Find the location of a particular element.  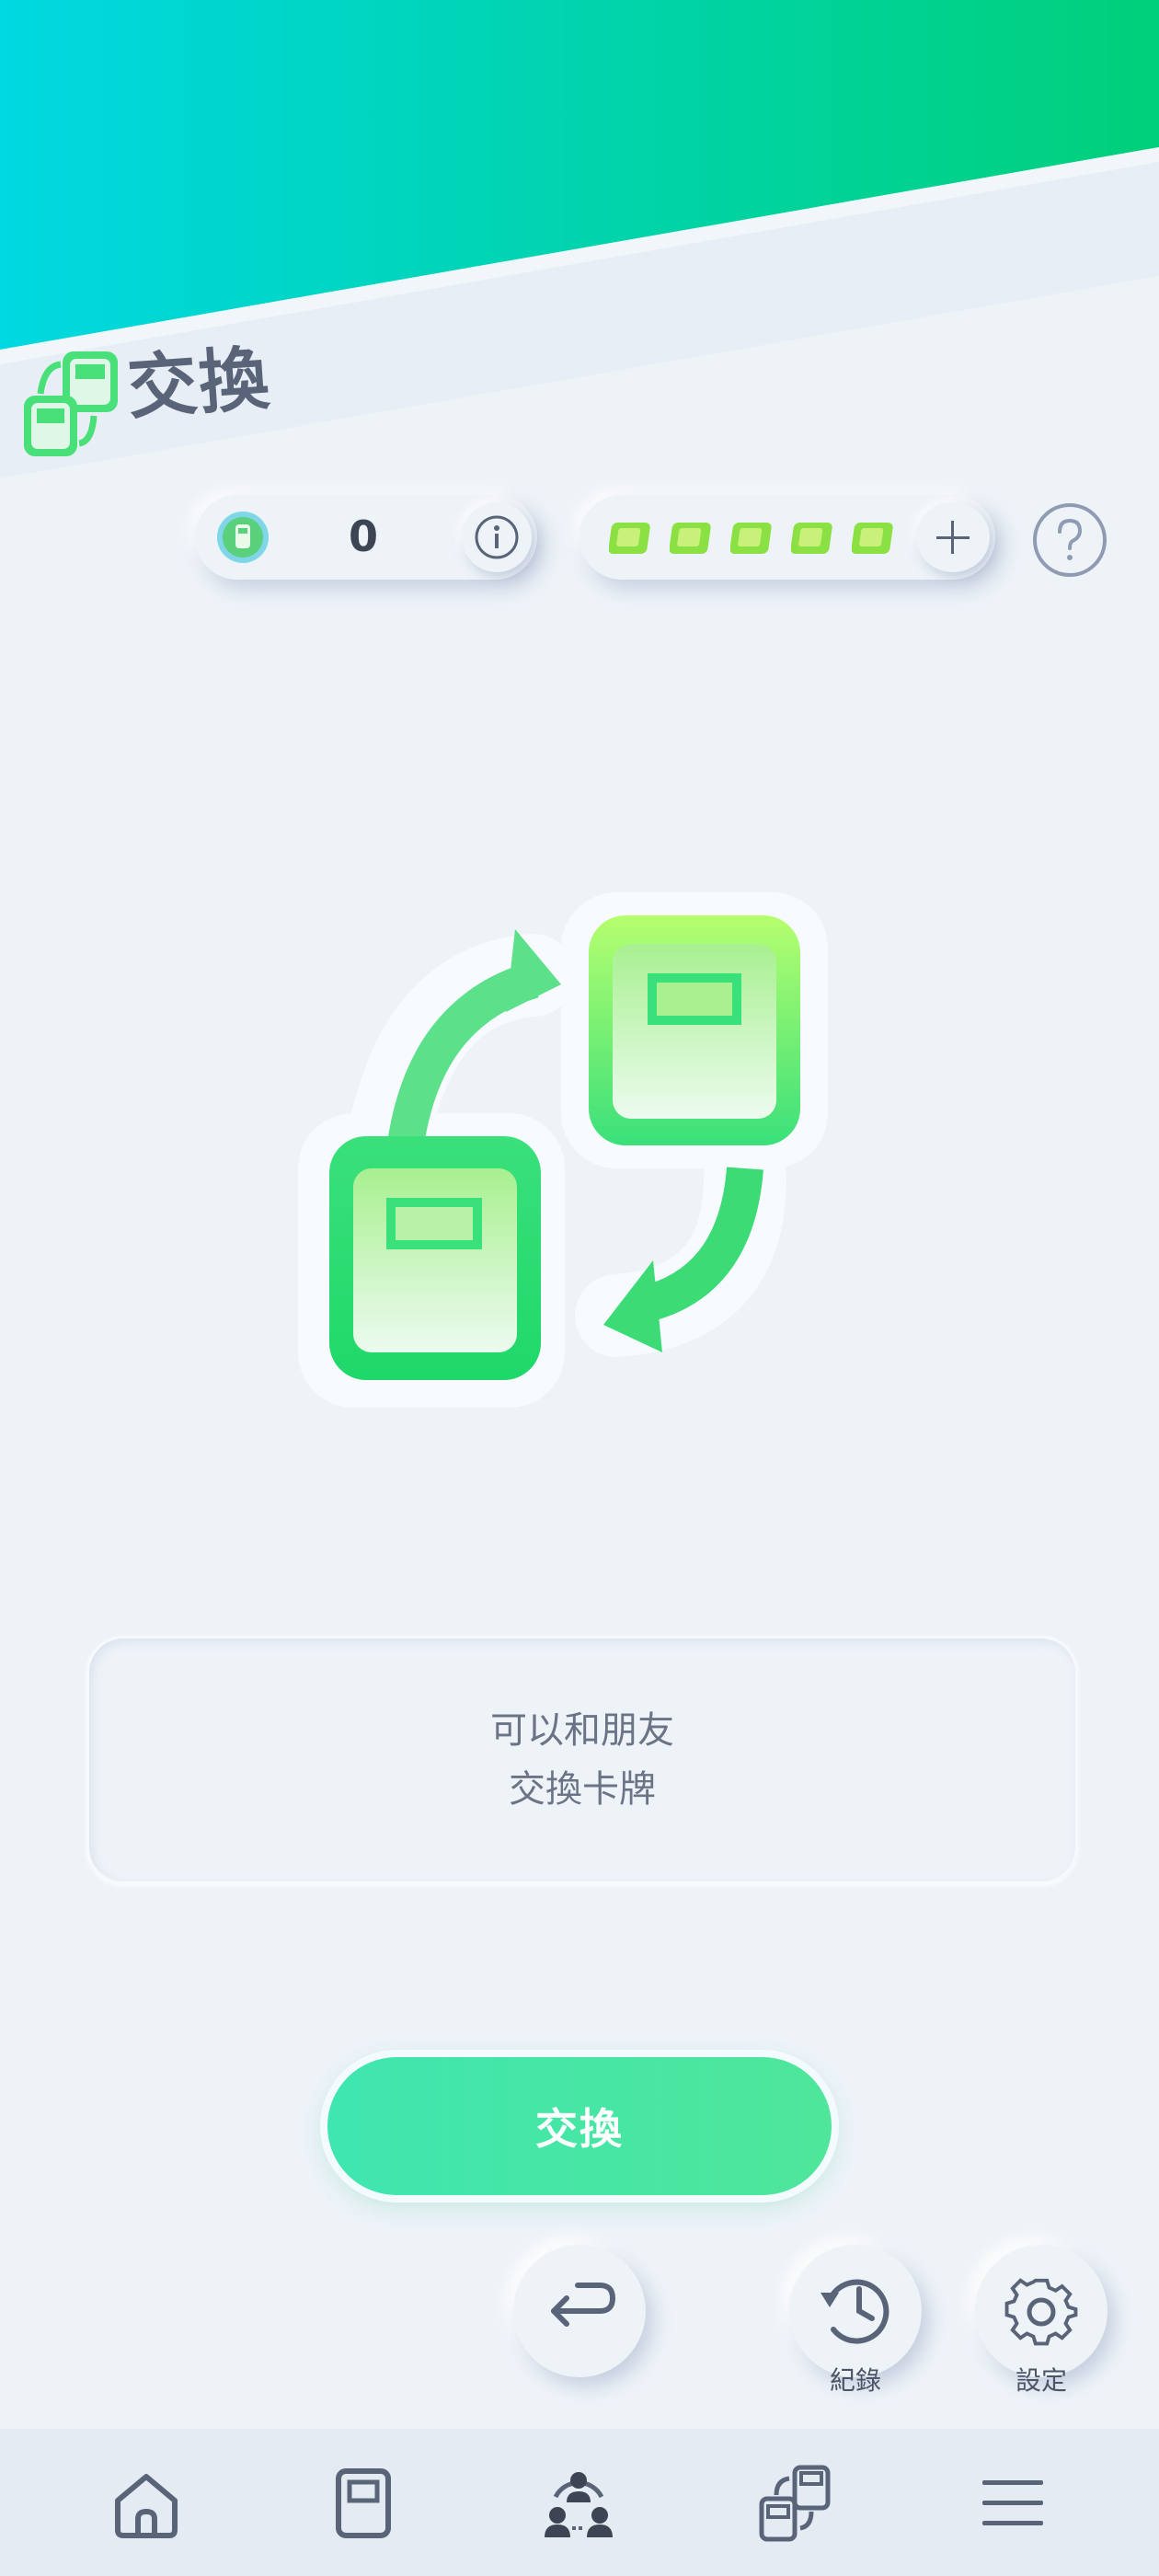

settings-label: 設定 is located at coordinates (1041, 2380).